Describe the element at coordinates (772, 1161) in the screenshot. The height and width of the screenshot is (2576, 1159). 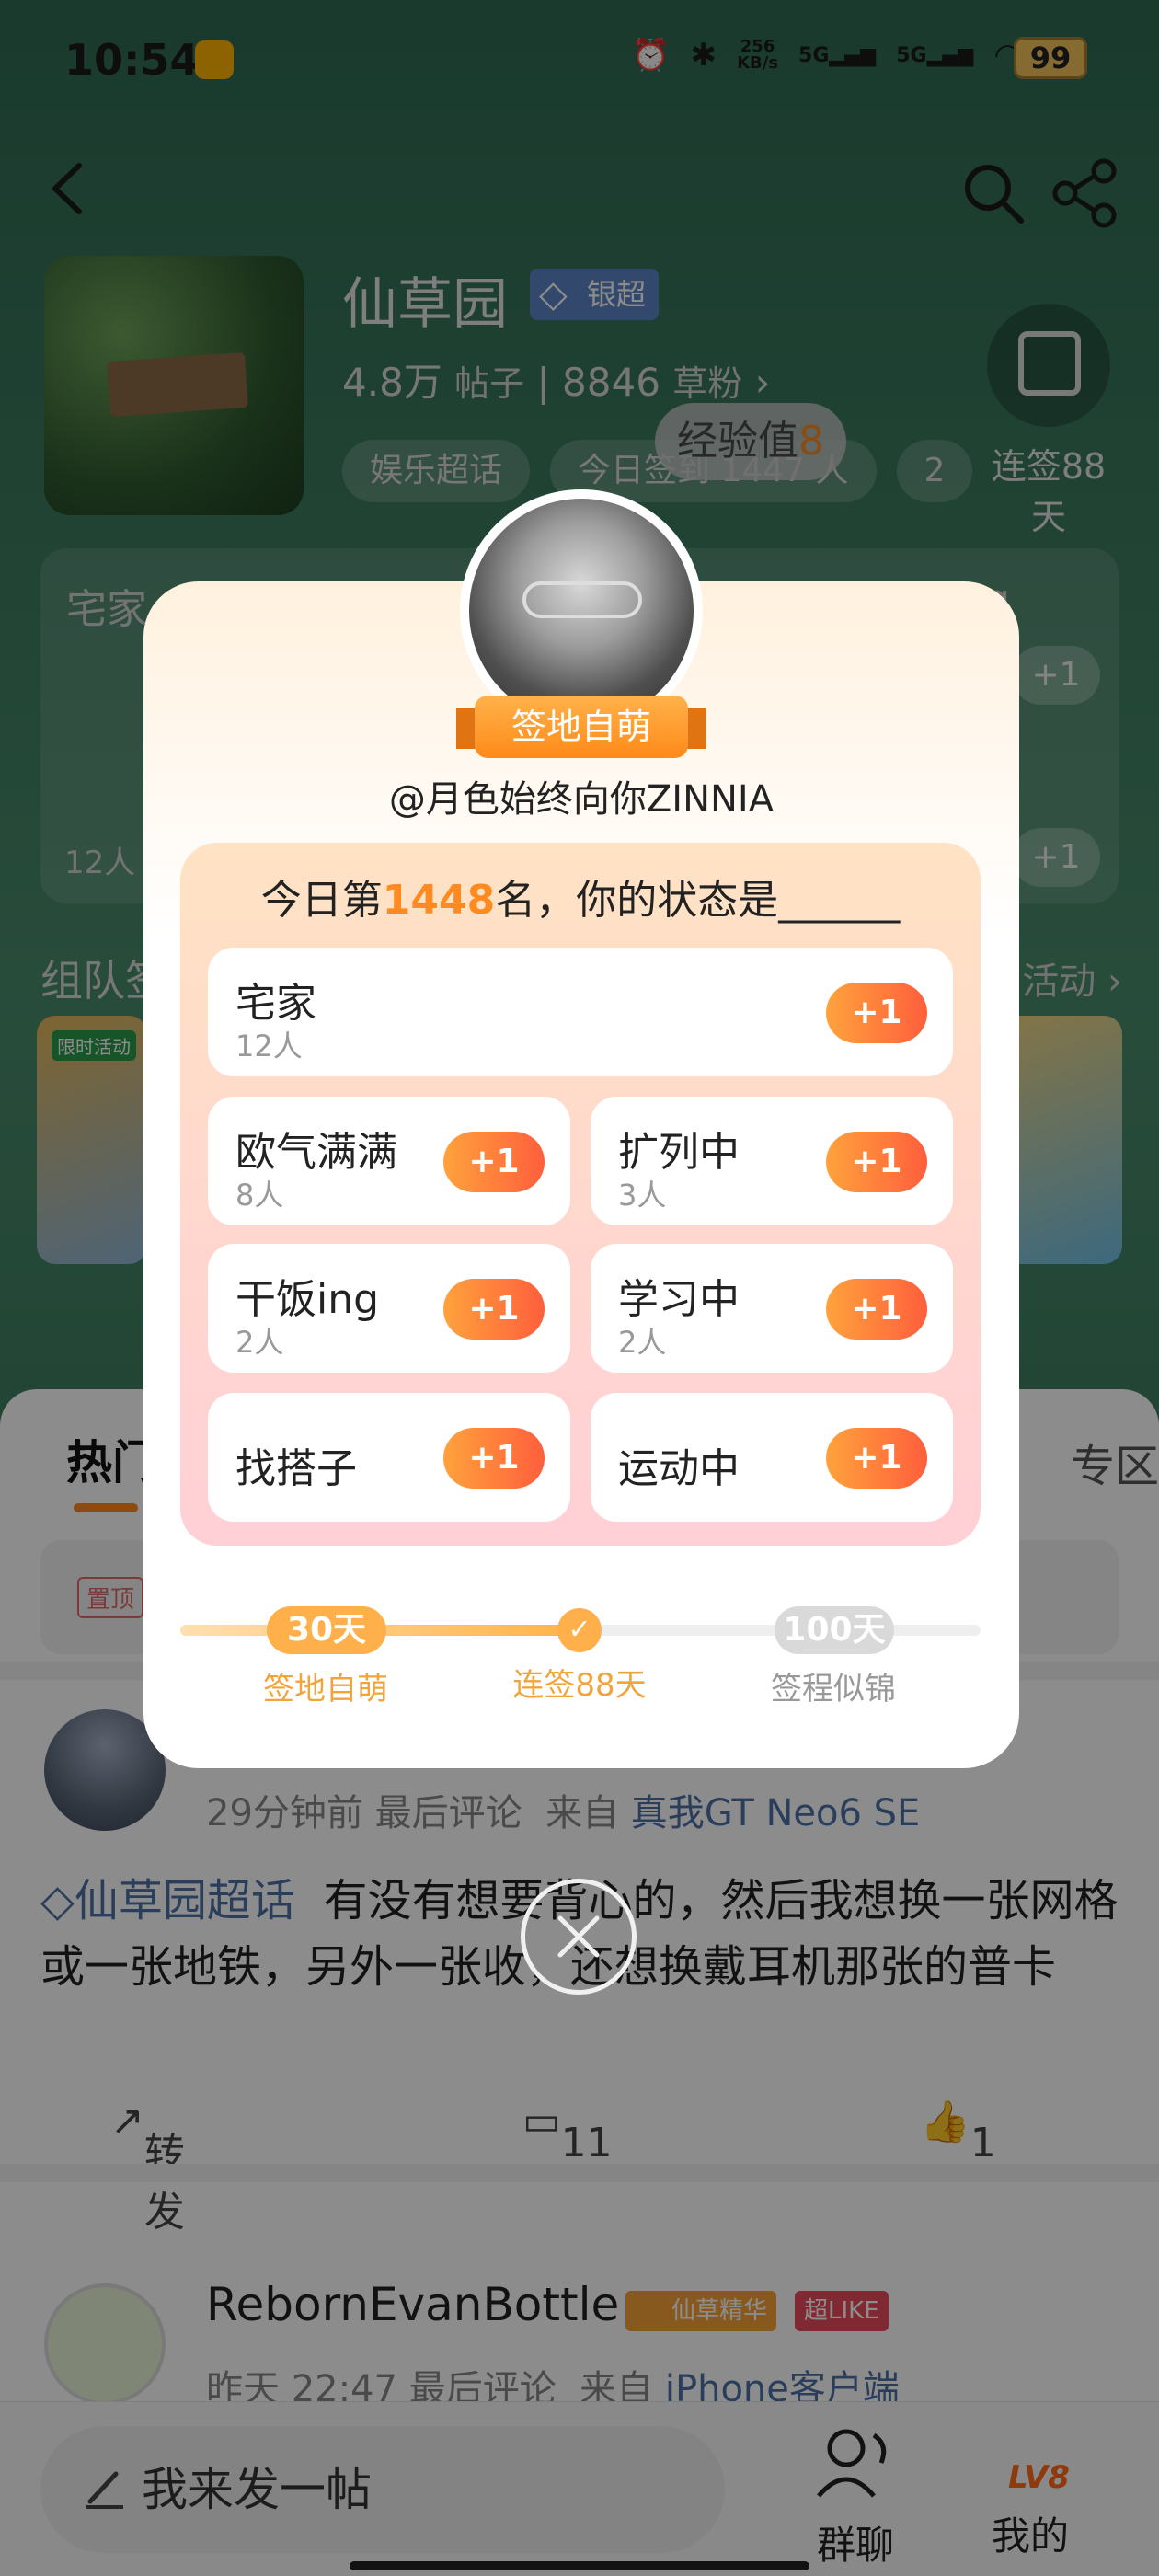
I see `status-option: 扩列中 3人 +1` at that location.